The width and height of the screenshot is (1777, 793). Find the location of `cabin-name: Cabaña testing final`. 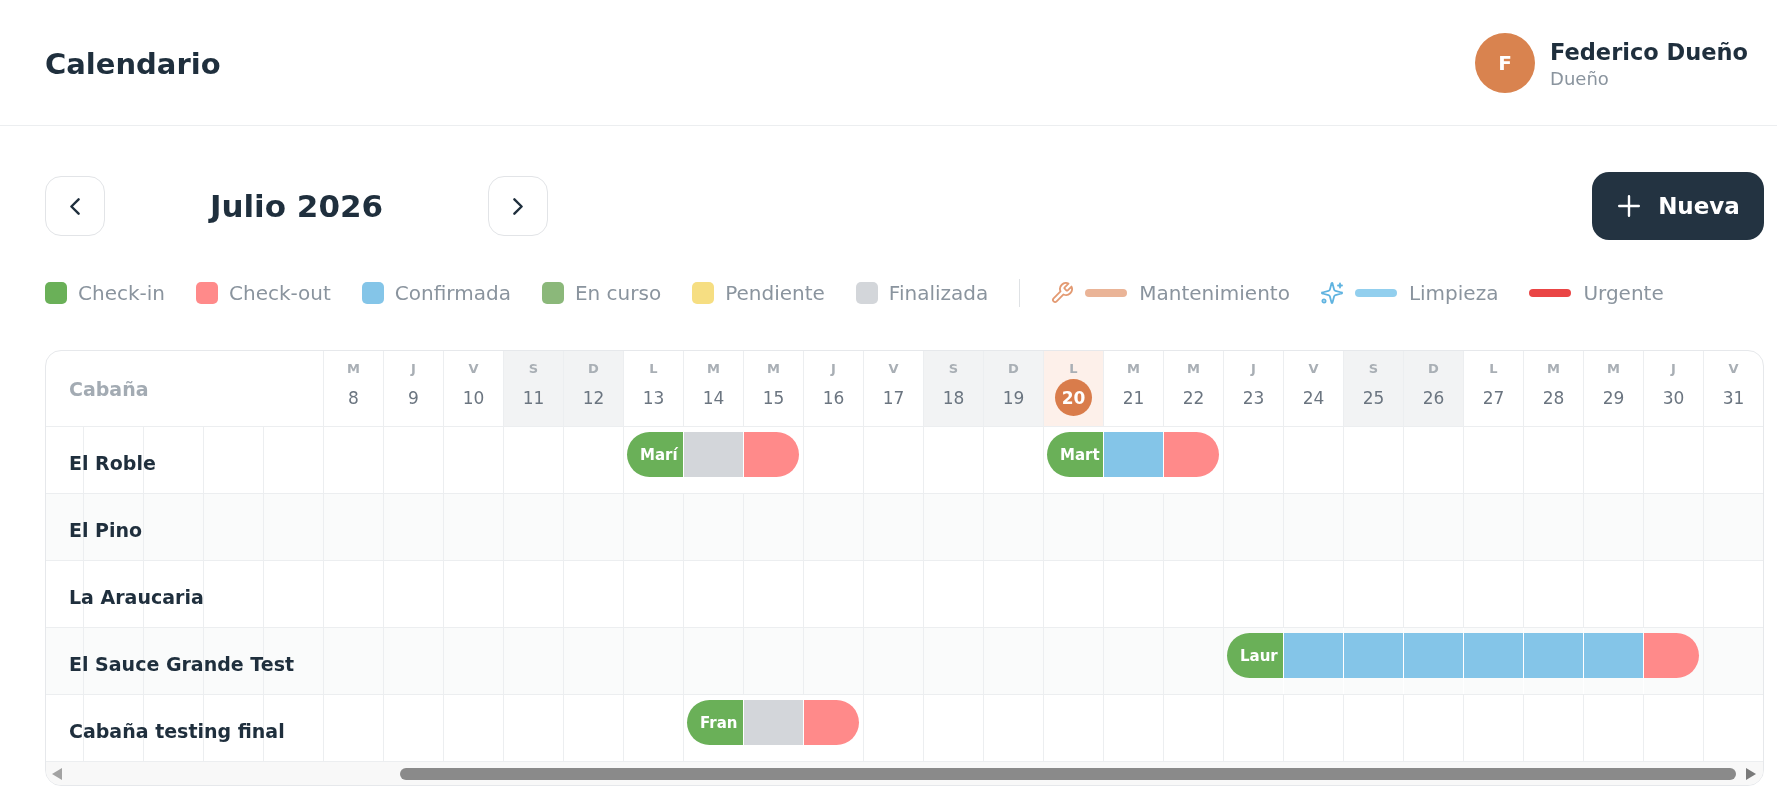

cabin-name: Cabaña testing final is located at coordinates (177, 730).